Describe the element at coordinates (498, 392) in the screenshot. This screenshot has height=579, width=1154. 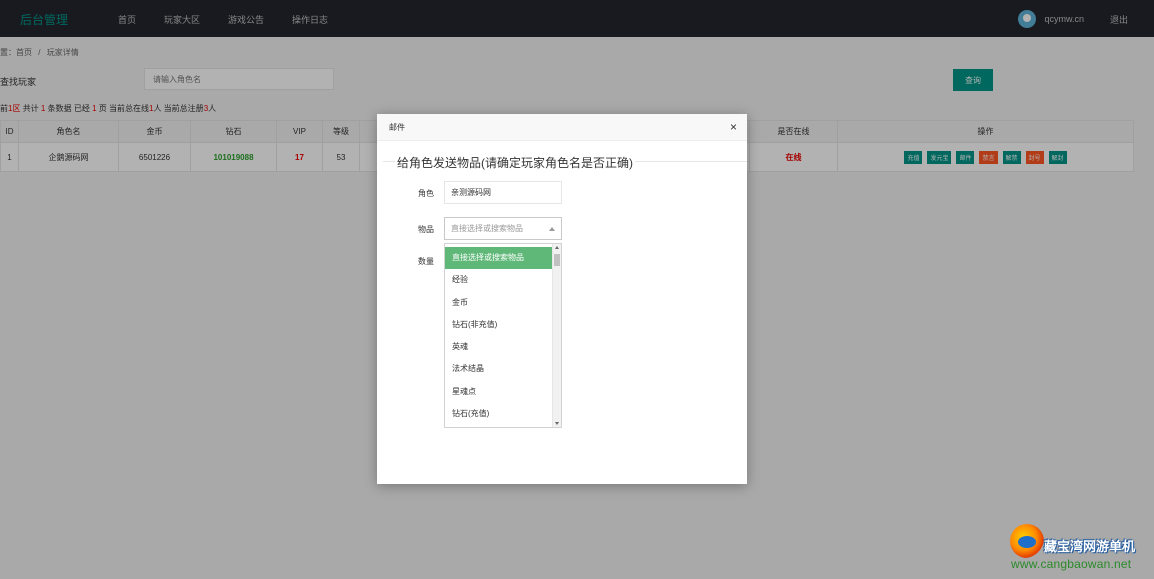
I see `dropdown-option: 星魂点` at that location.